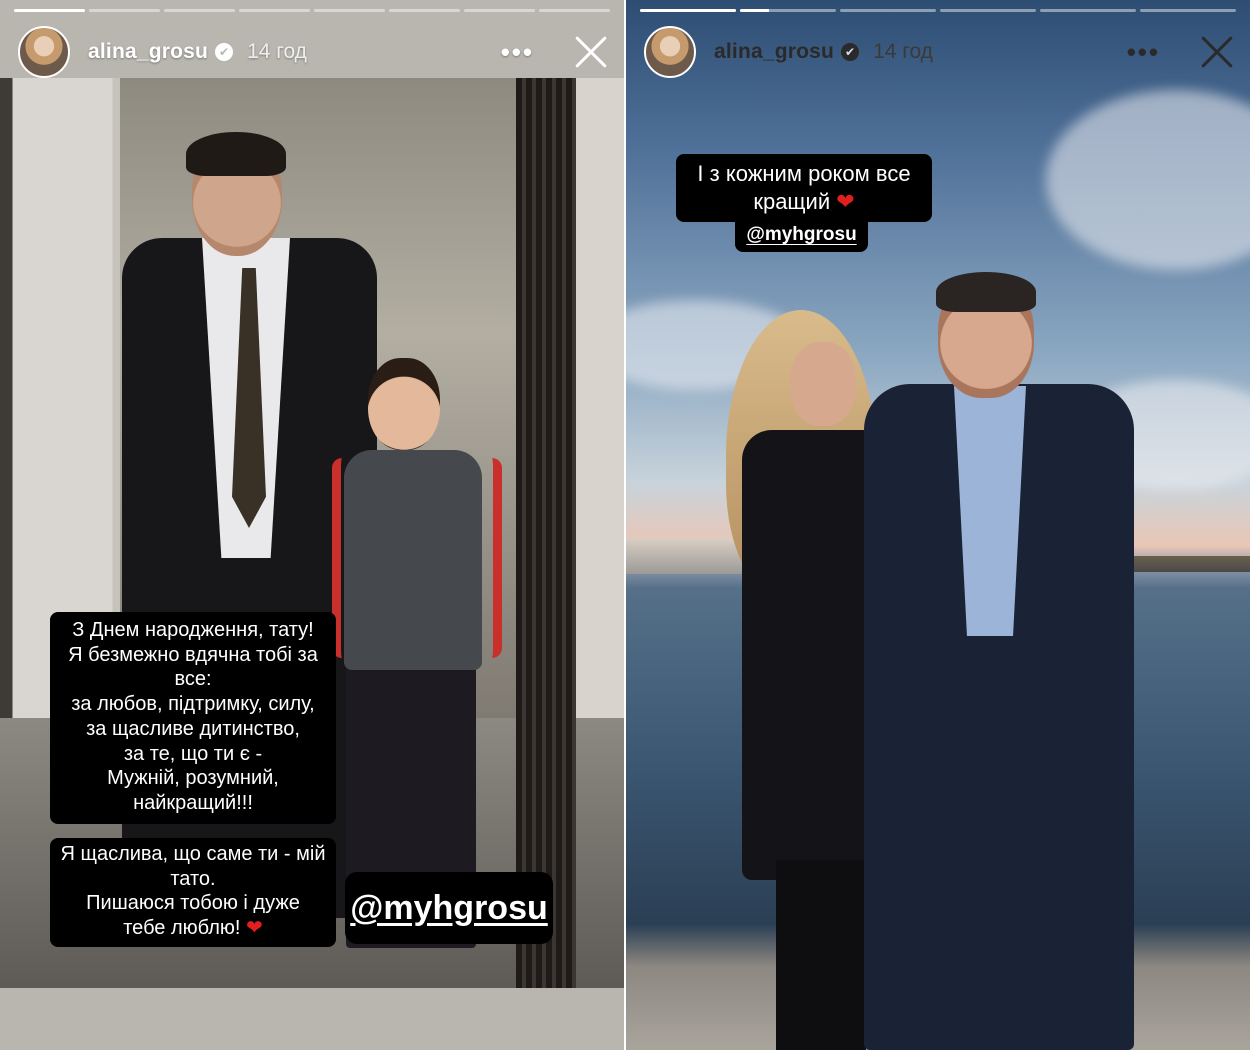 The width and height of the screenshot is (1250, 1050). What do you see at coordinates (193, 753) in the screenshot?
I see `caption-line: за те, що ти є -` at bounding box center [193, 753].